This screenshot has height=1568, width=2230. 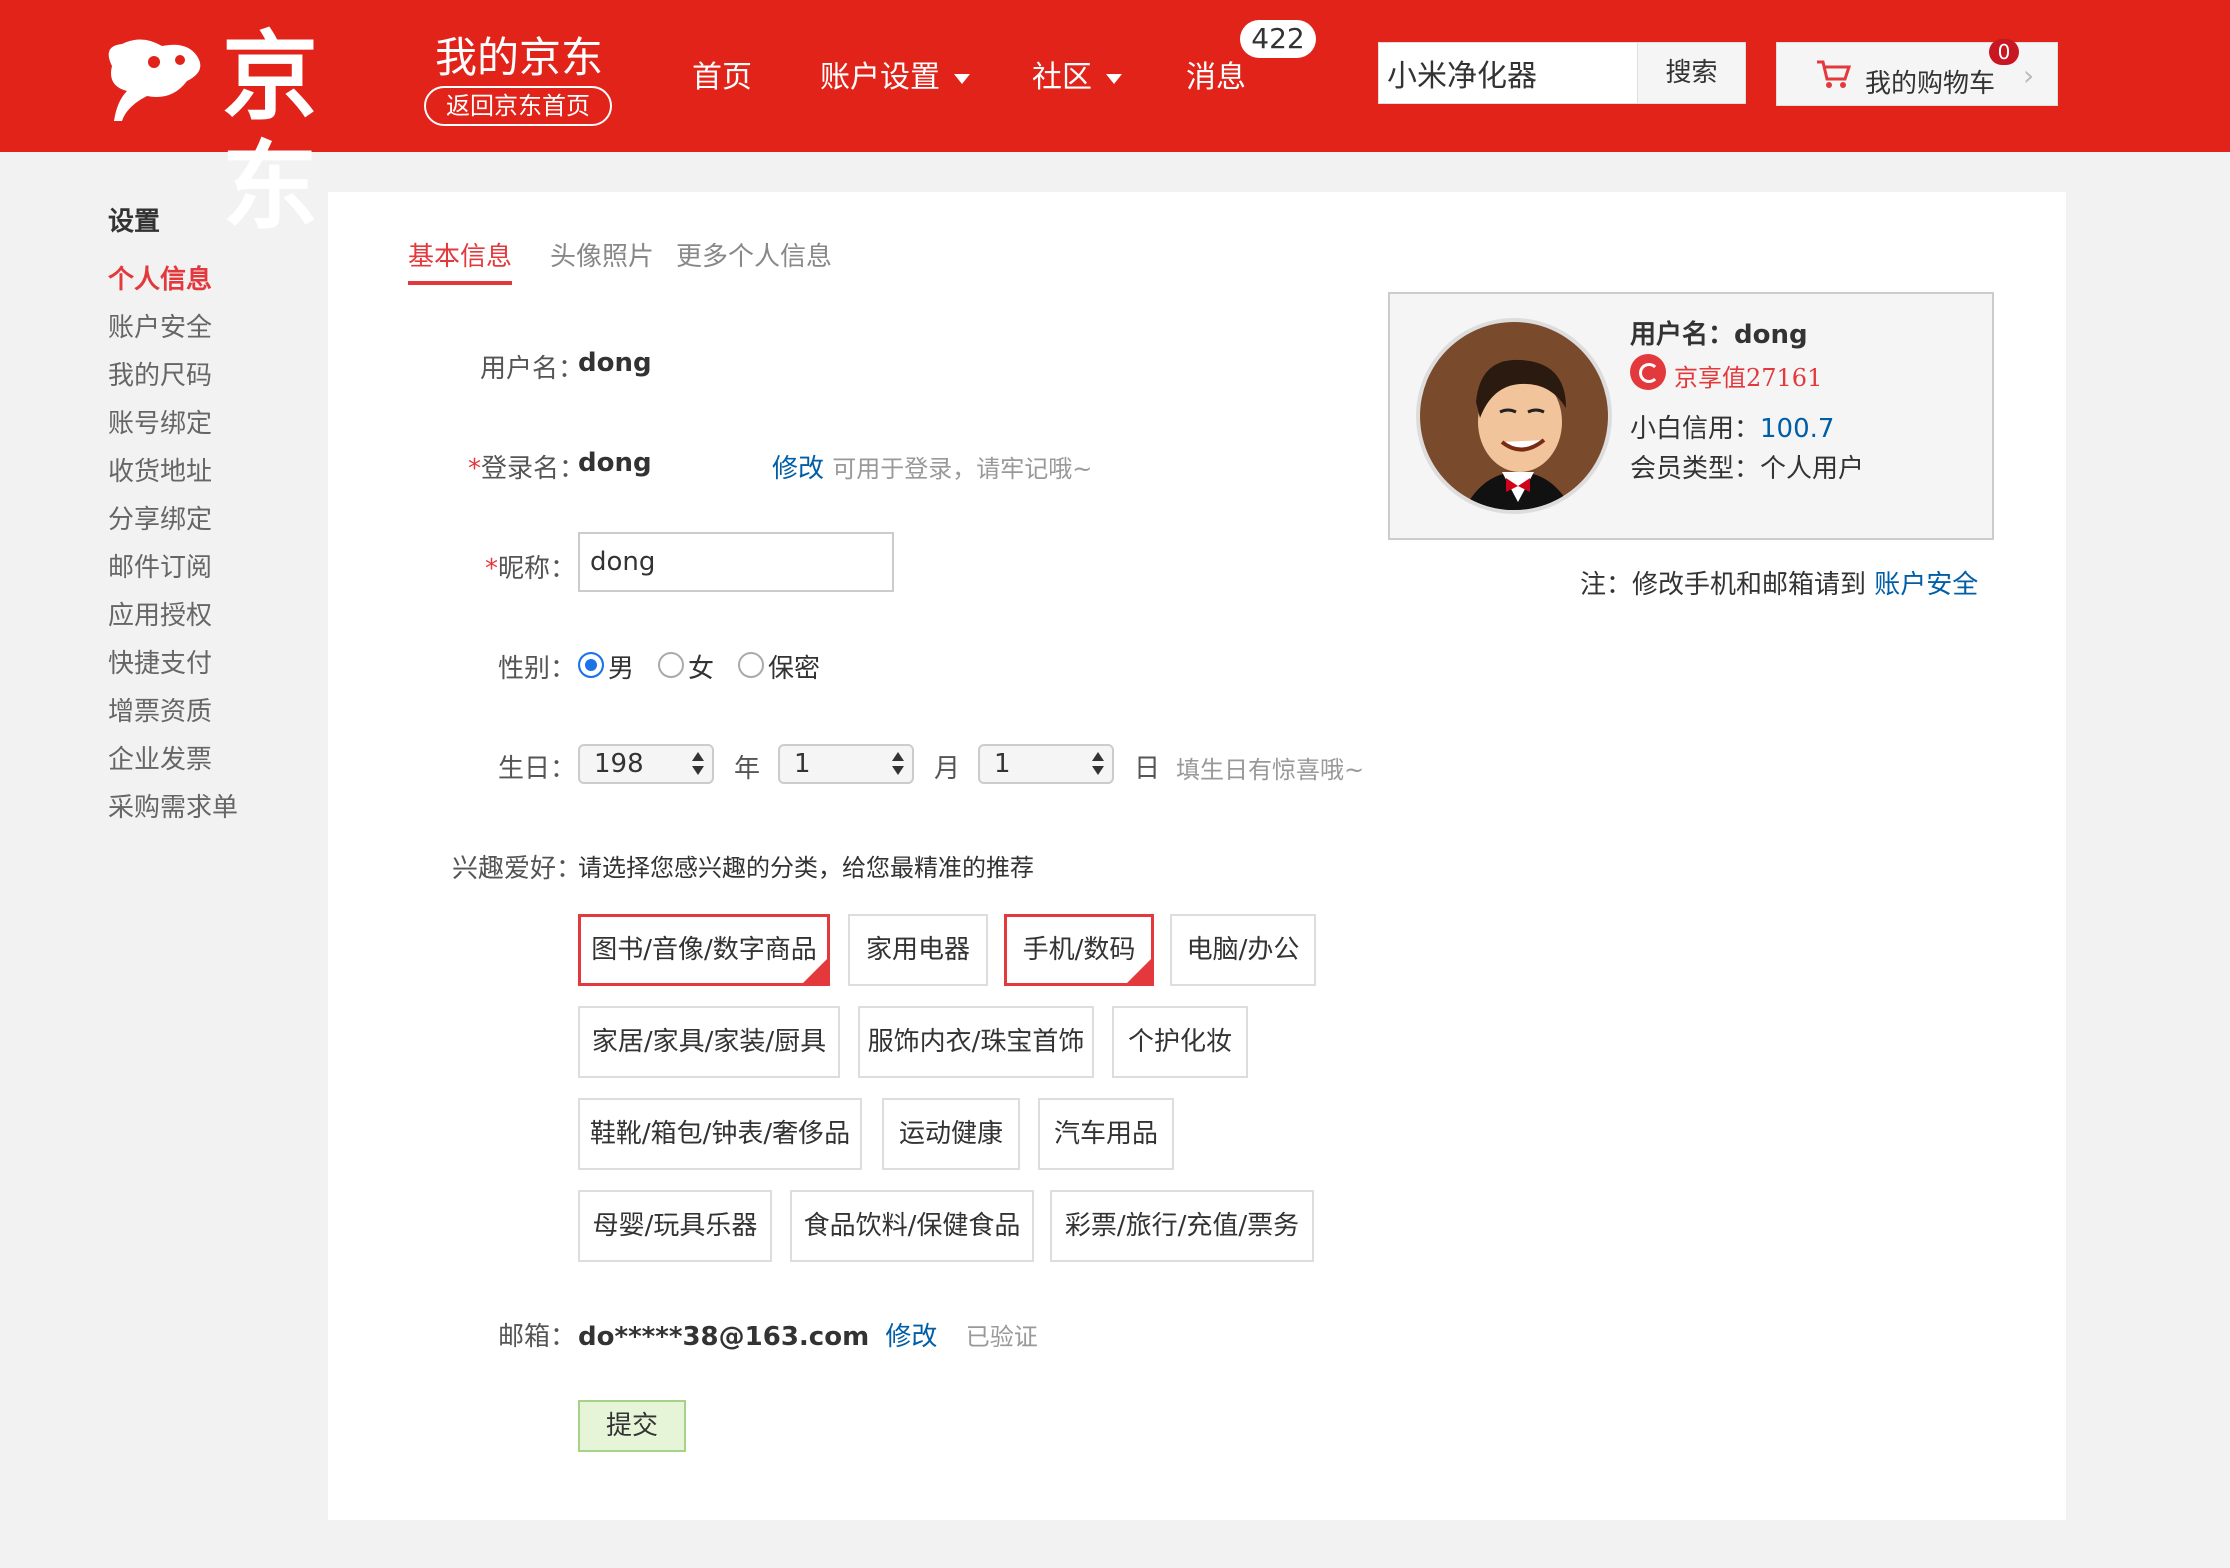 I want to click on interest-label: 兴趣爱好：, so click(x=517, y=869).